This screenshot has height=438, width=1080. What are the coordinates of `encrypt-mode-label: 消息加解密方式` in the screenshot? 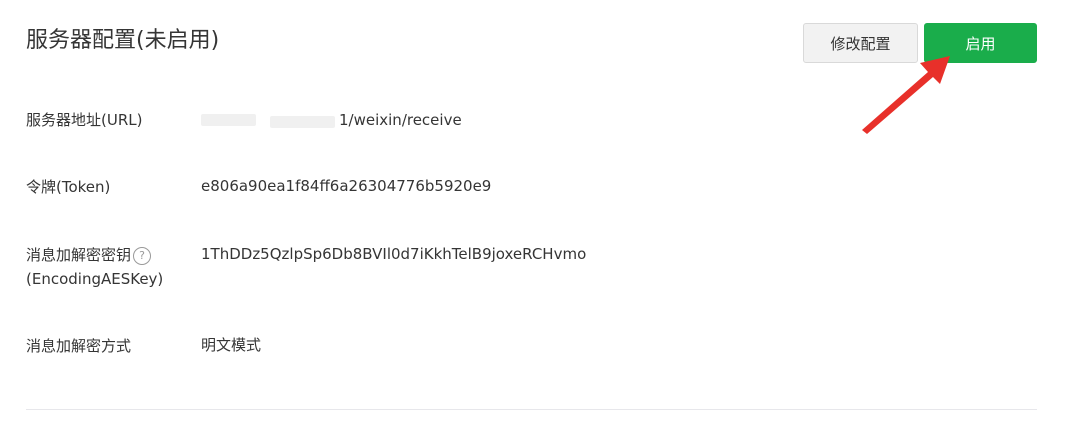 It's located at (79, 346).